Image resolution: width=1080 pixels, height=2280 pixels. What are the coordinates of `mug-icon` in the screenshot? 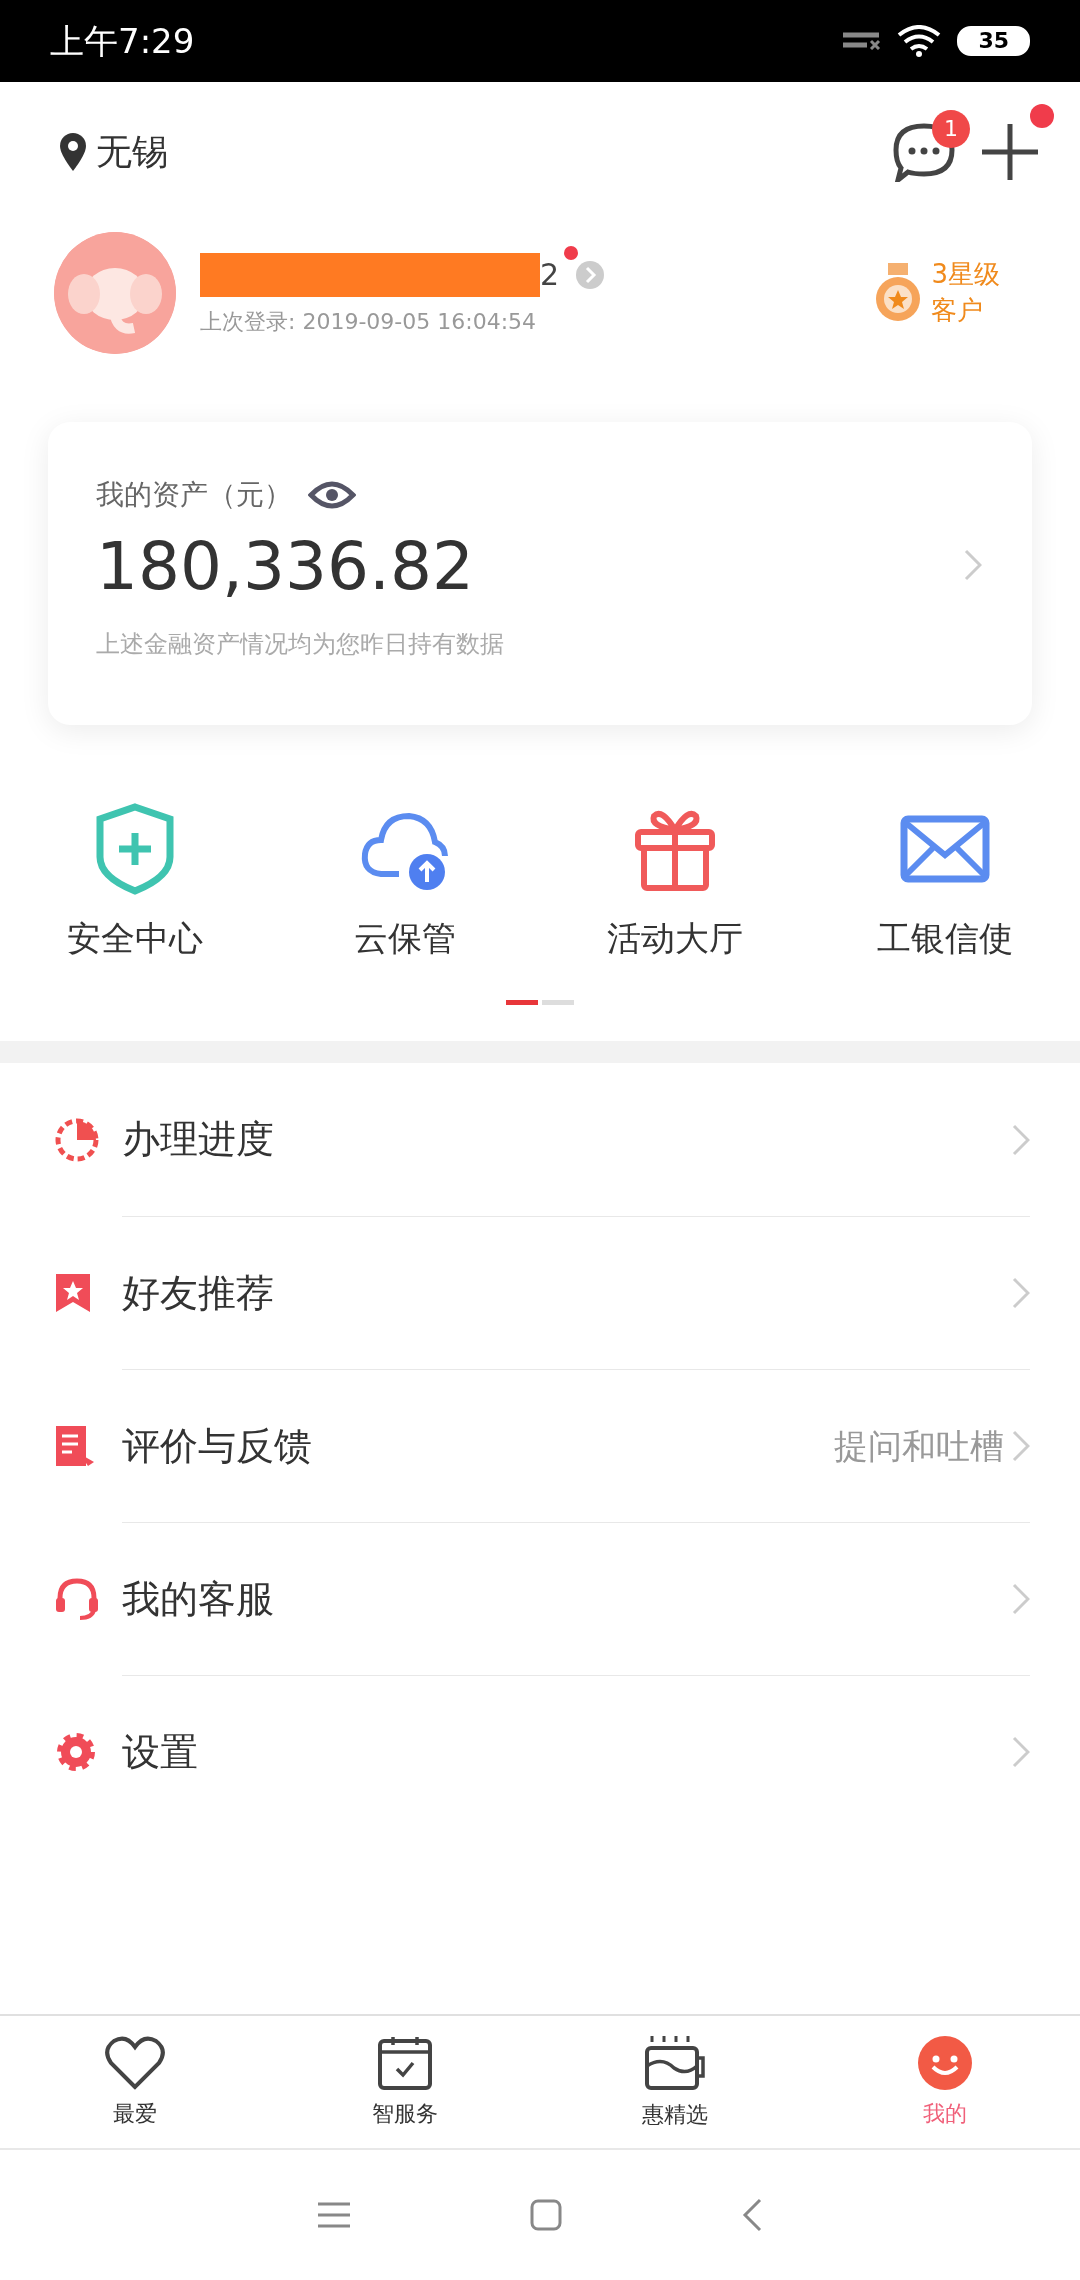 It's located at (675, 2062).